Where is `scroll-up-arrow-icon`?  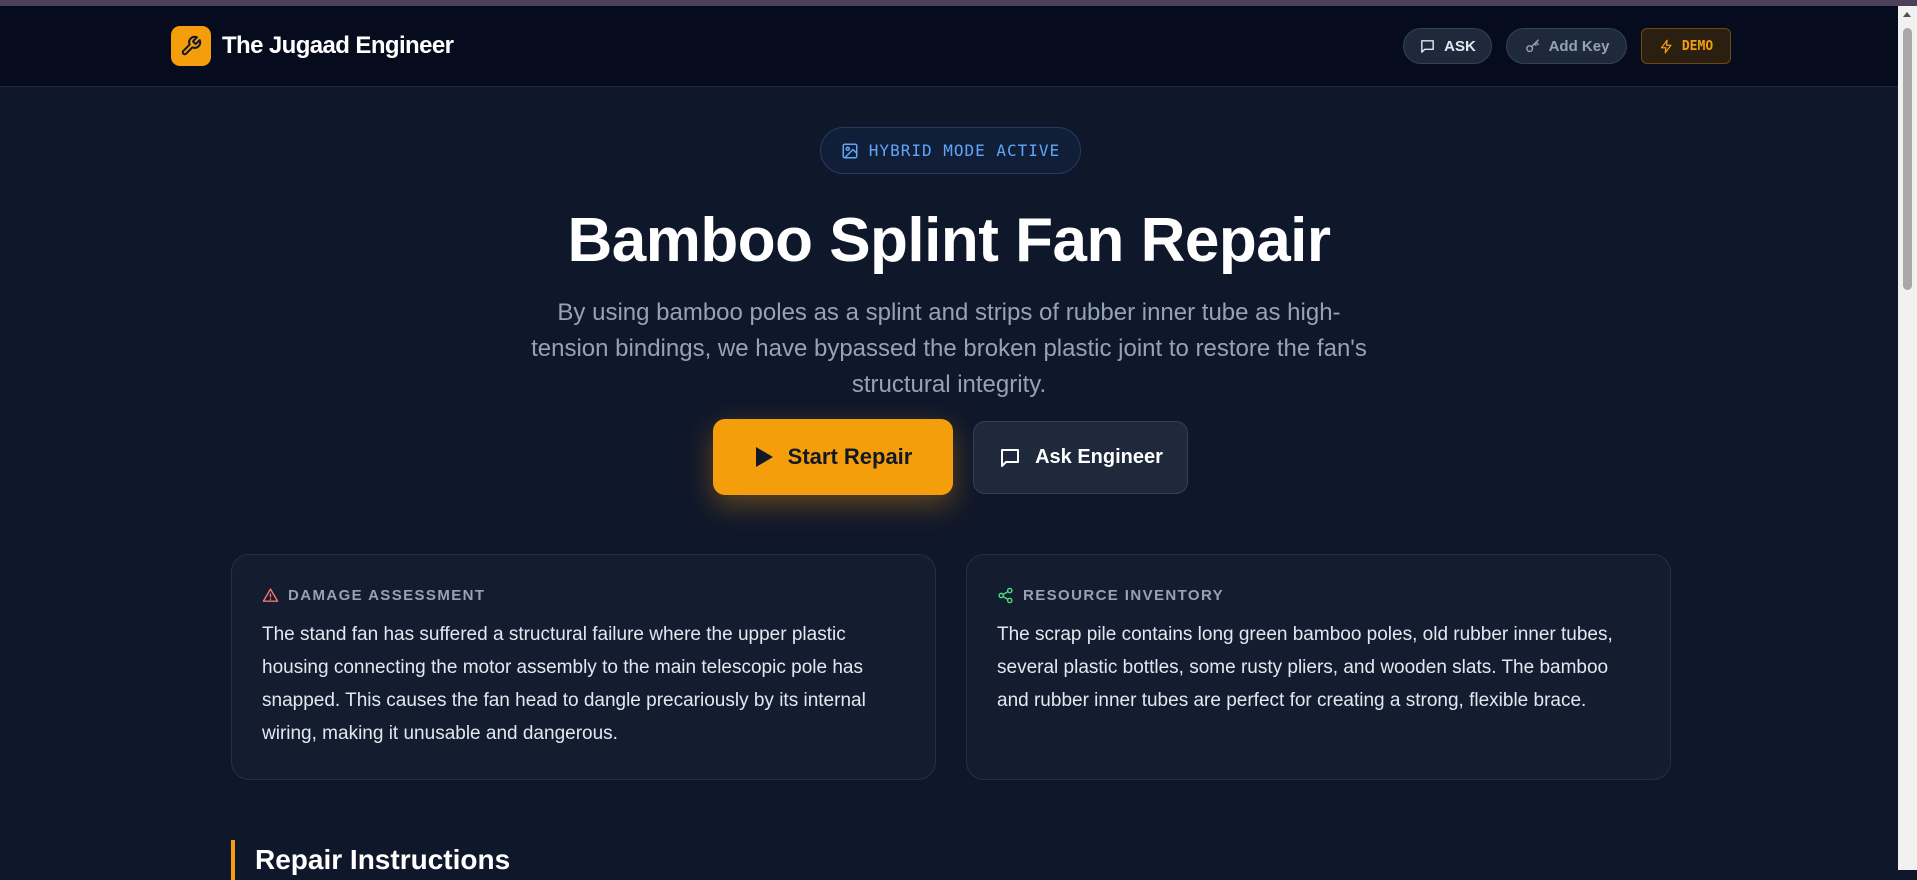 scroll-up-arrow-icon is located at coordinates (1907, 14).